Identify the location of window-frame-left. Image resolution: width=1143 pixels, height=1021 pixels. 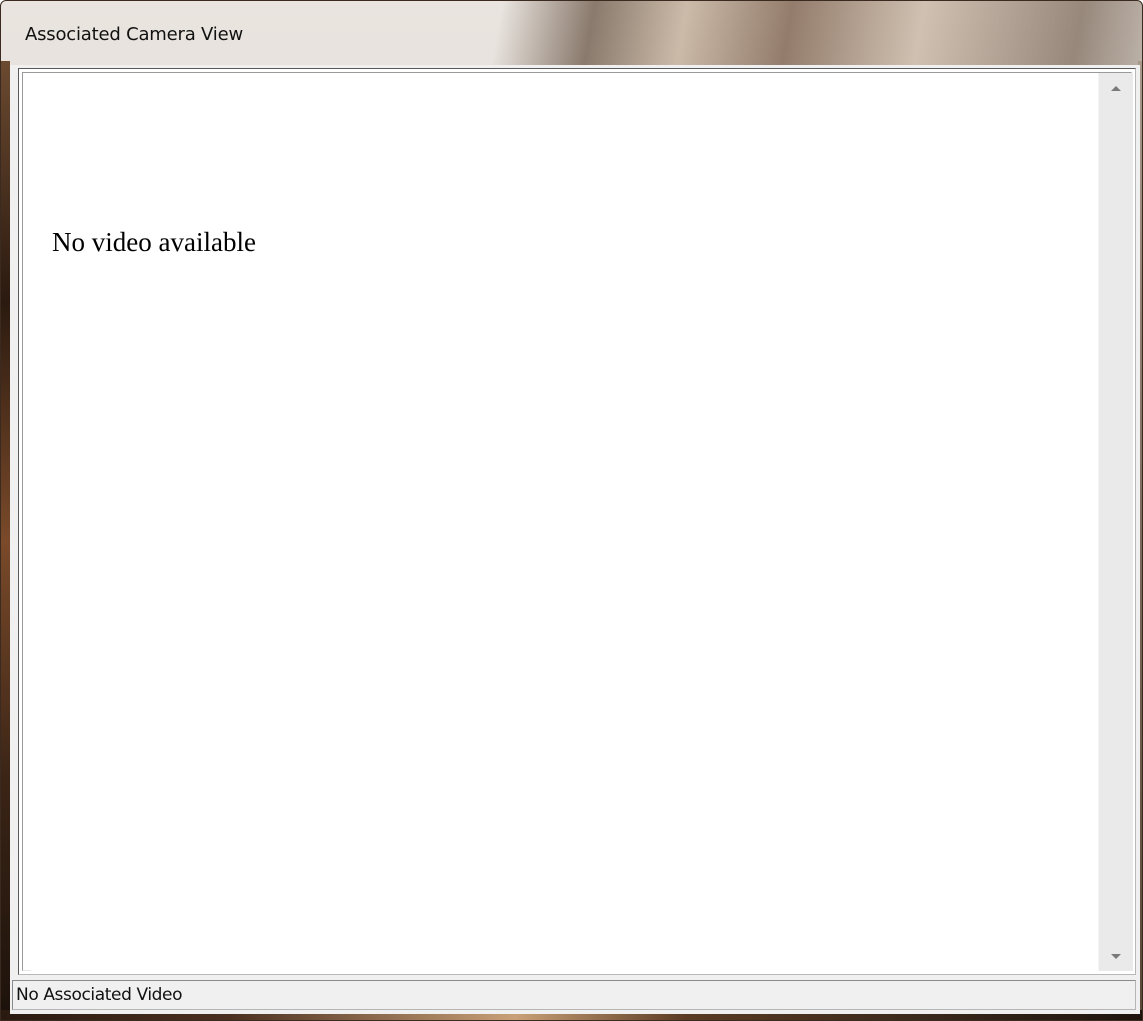
(5, 540).